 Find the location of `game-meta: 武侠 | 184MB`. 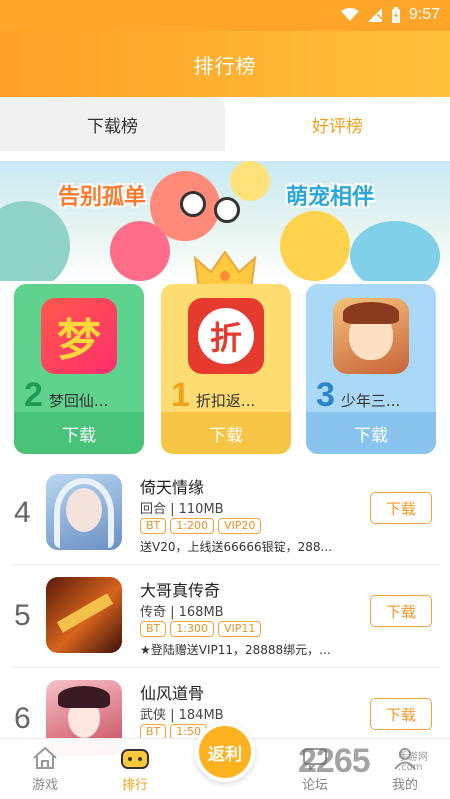

game-meta: 武侠 | 184MB is located at coordinates (182, 715).